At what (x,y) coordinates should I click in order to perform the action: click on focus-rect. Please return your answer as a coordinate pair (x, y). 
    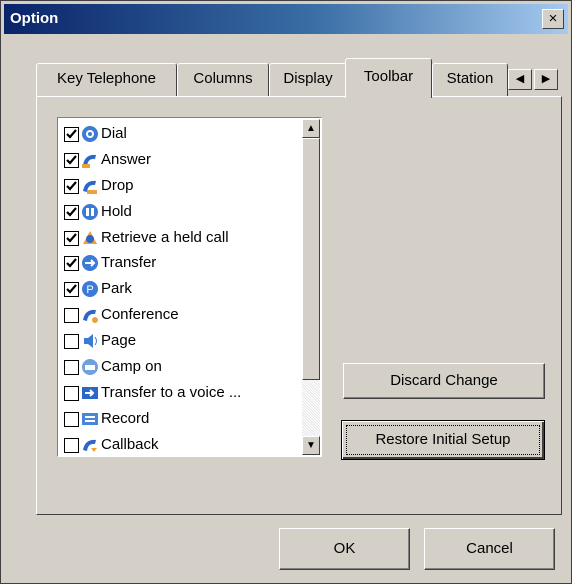
    Looking at the image, I should click on (443, 440).